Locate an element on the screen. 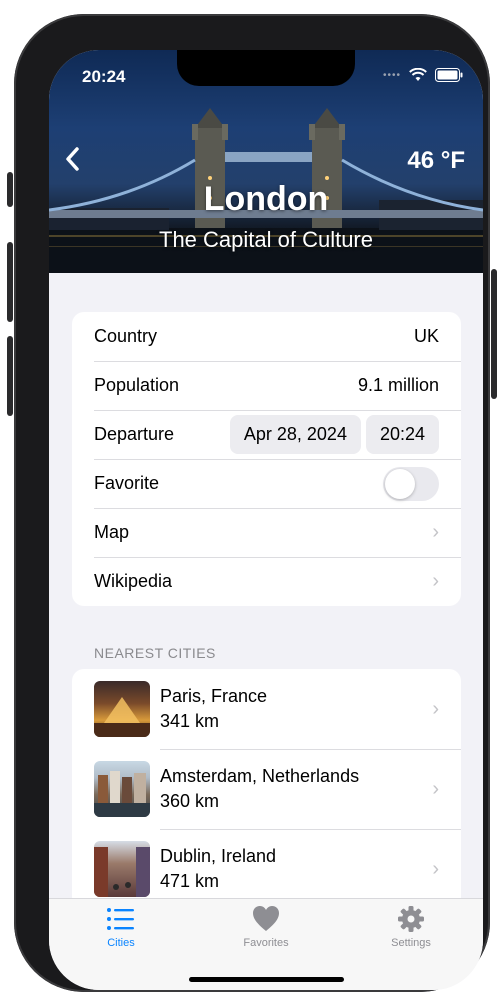  city-row-amsterdam: Amsterdam, Netherlands 360 km › is located at coordinates (266, 789).